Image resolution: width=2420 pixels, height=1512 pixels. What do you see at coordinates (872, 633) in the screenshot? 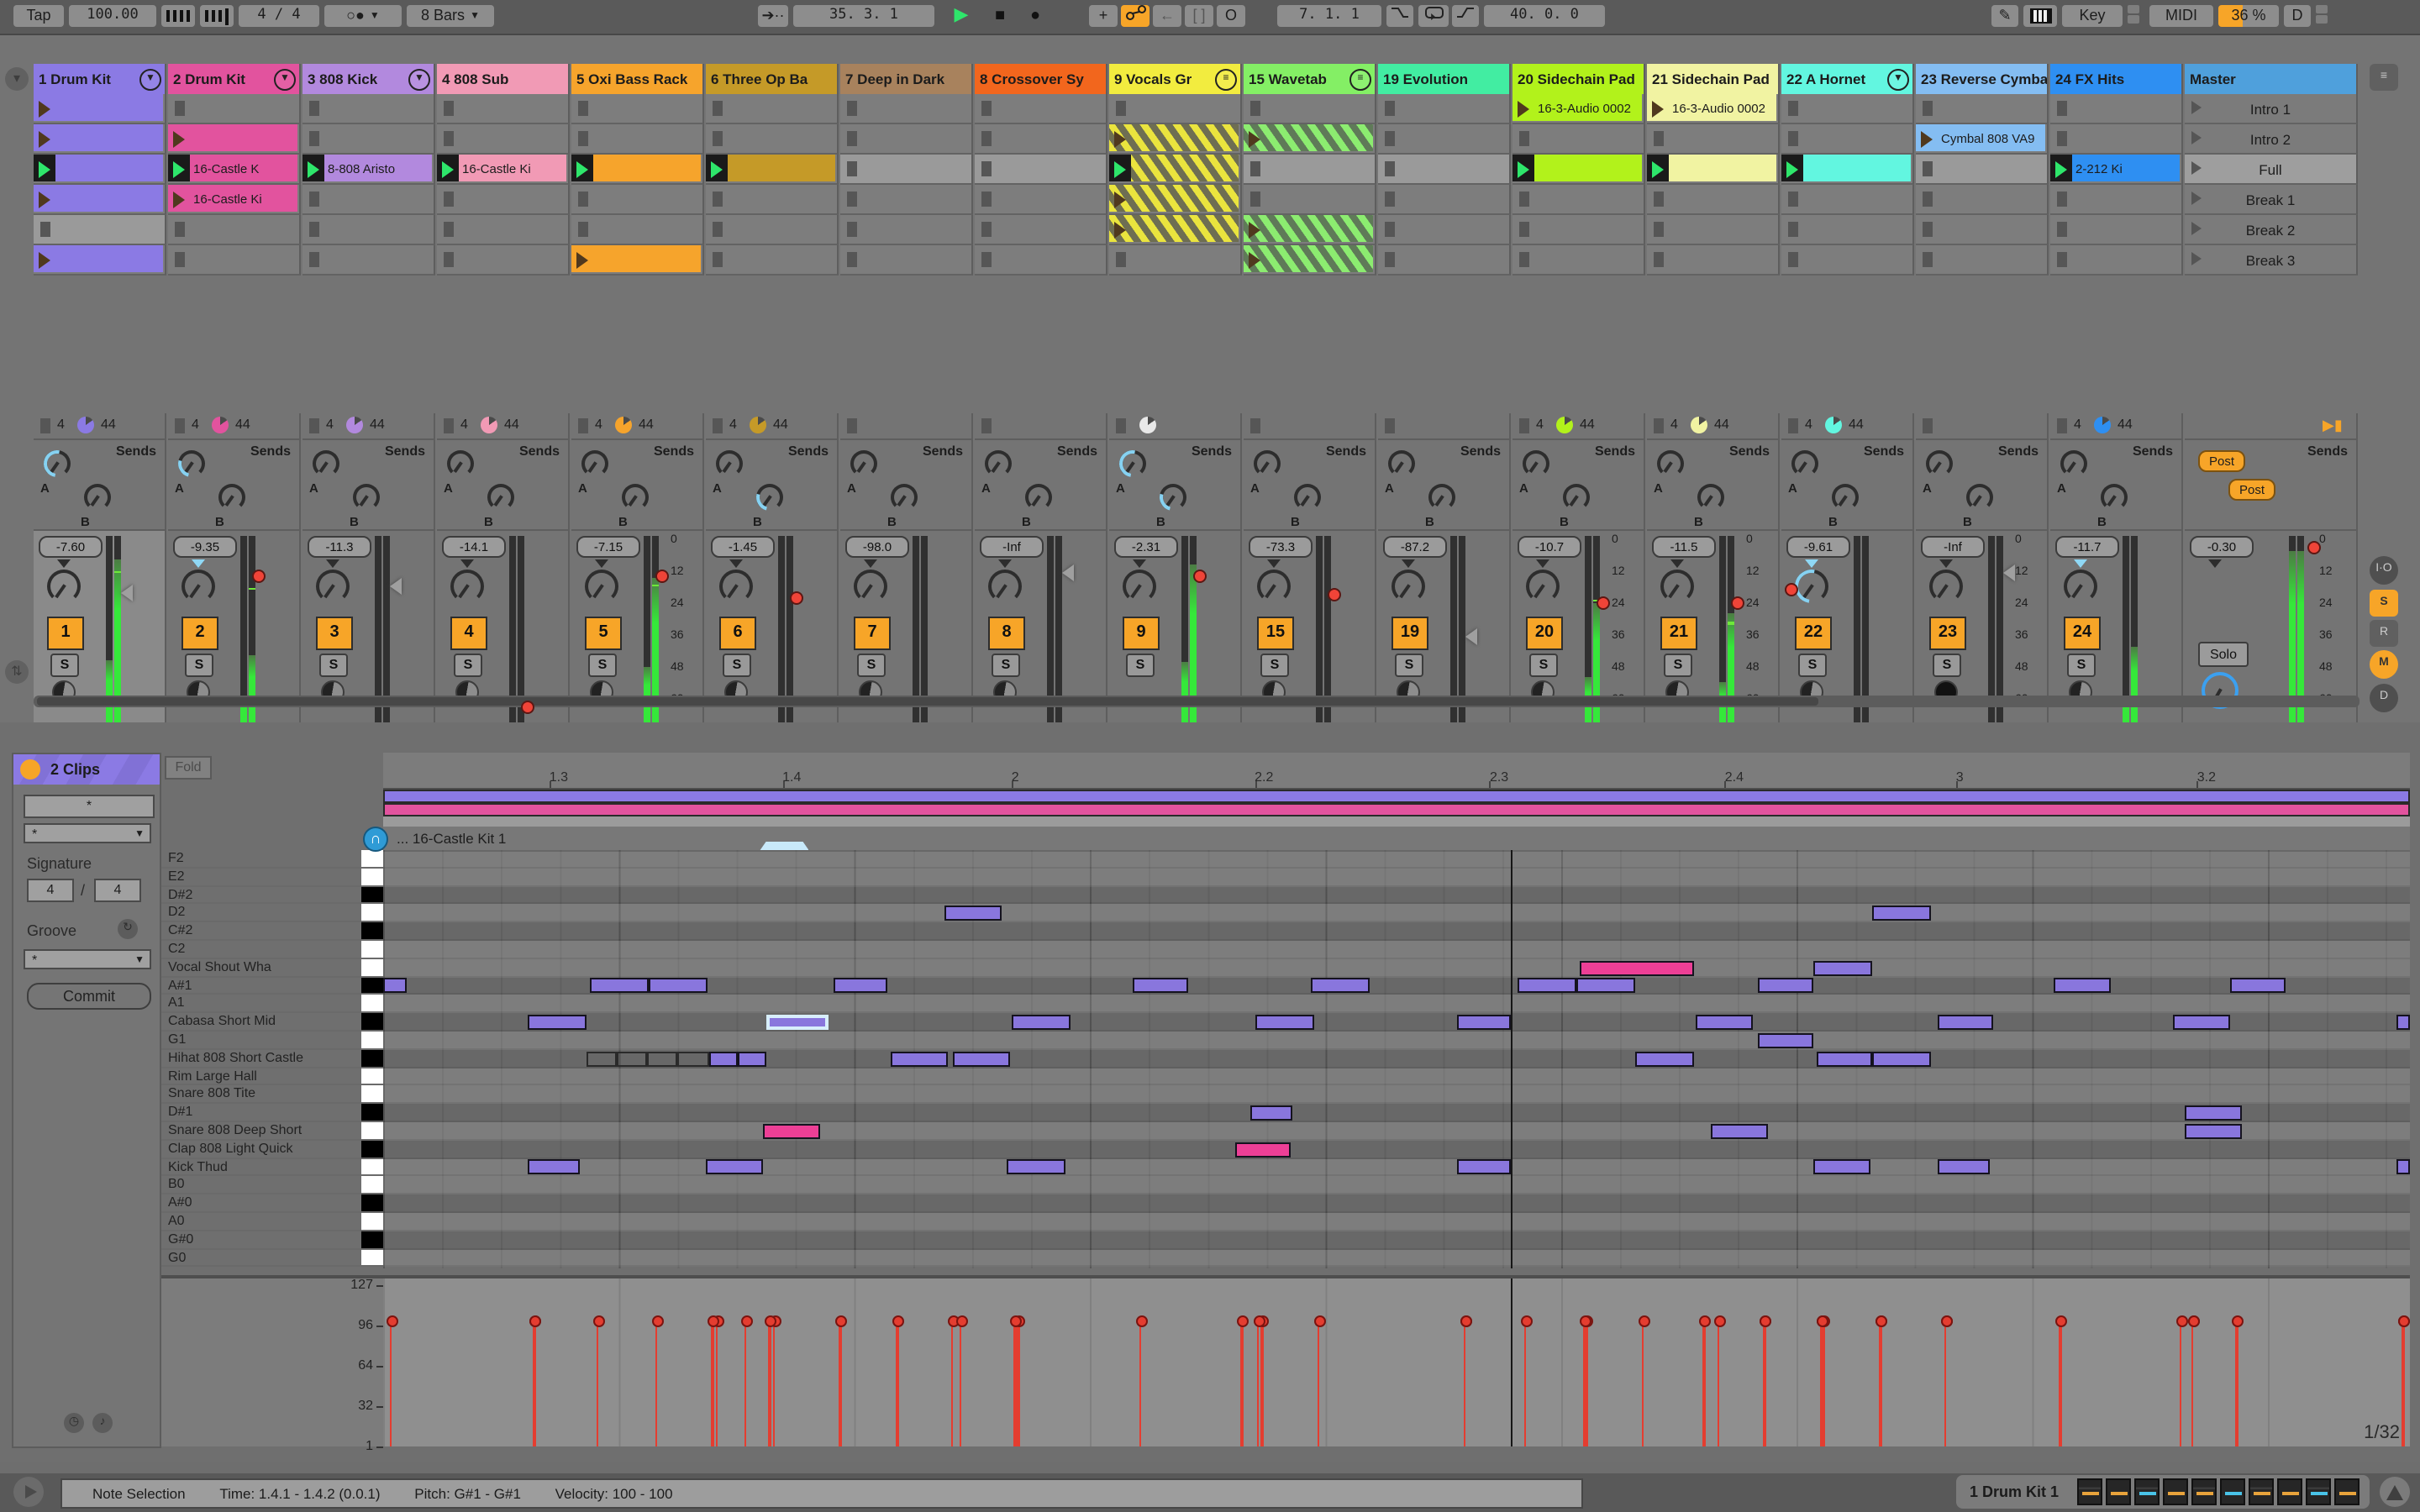
I see `track-activator-button: 7` at bounding box center [872, 633].